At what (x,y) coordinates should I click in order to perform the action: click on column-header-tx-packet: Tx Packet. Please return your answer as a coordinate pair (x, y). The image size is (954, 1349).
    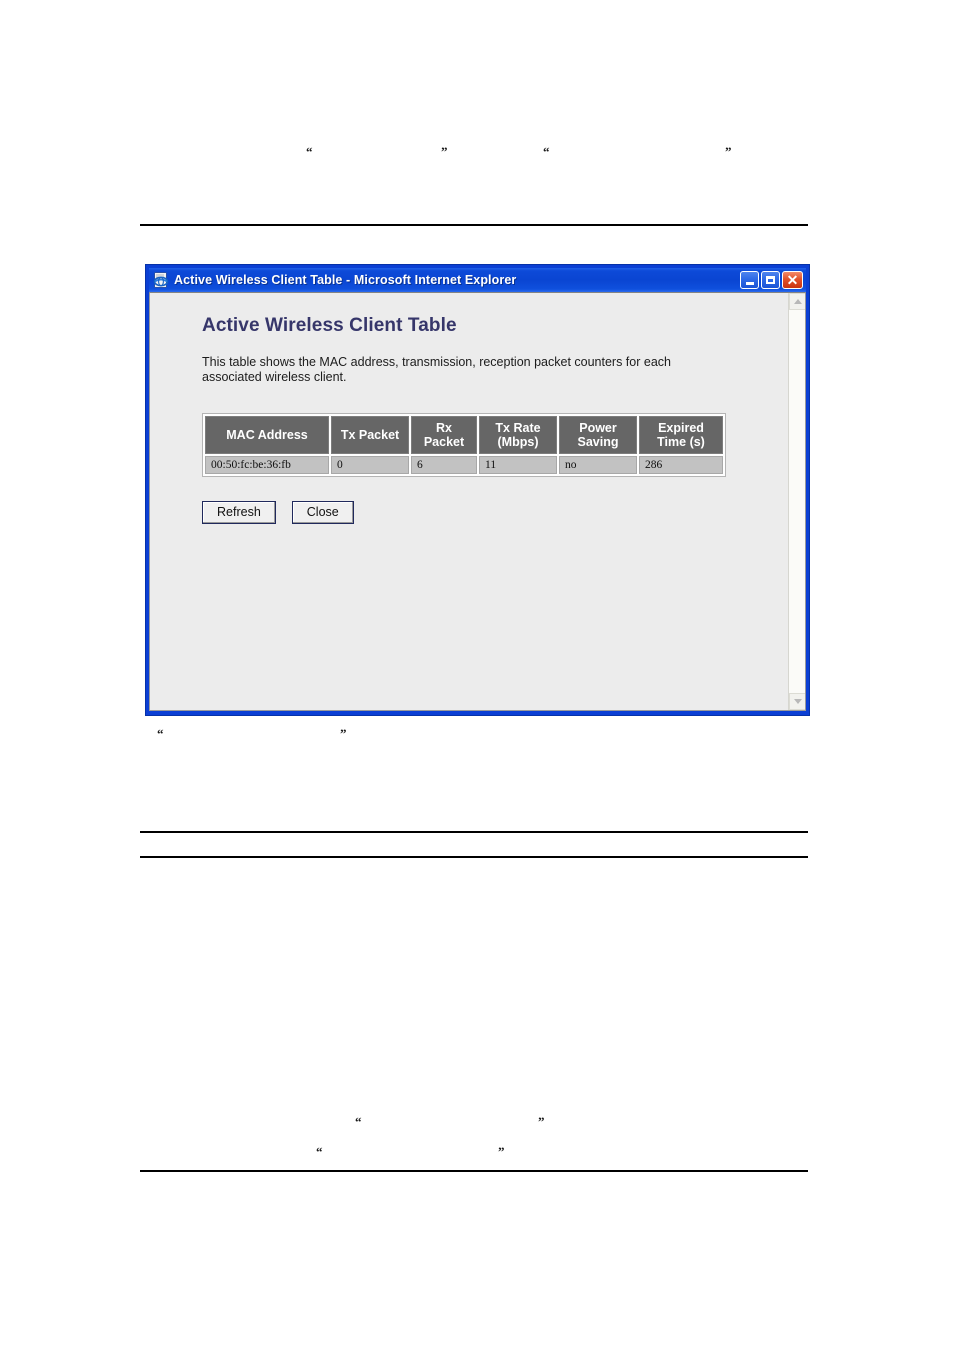
    Looking at the image, I should click on (370, 435).